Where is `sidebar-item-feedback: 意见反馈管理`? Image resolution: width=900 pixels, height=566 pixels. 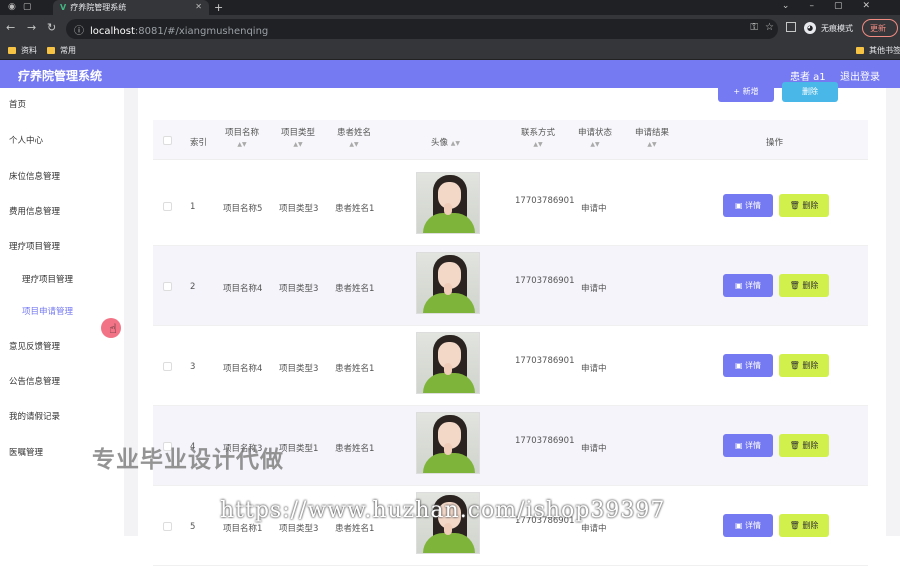
sidebar-item-feedback: 意见反馈管理 is located at coordinates (34, 346).